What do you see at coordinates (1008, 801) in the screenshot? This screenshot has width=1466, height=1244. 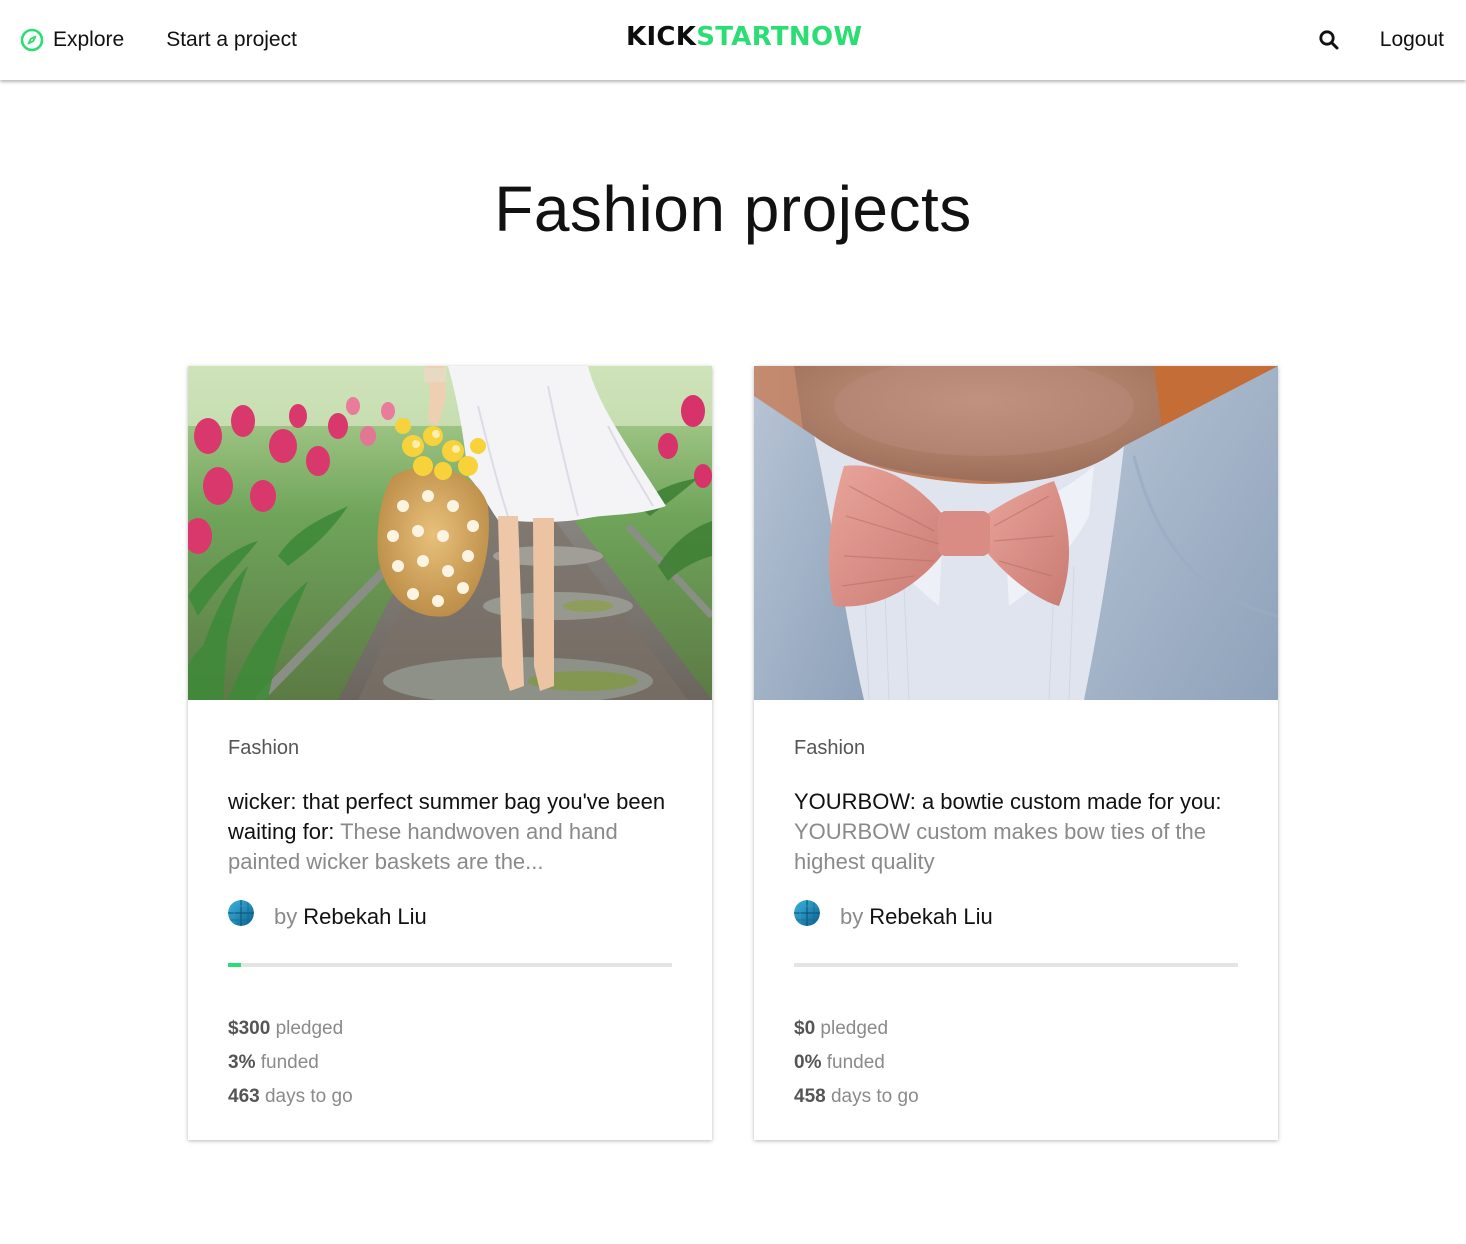 I see `project-title: YOURBOW: a bowtie custom made for you:` at bounding box center [1008, 801].